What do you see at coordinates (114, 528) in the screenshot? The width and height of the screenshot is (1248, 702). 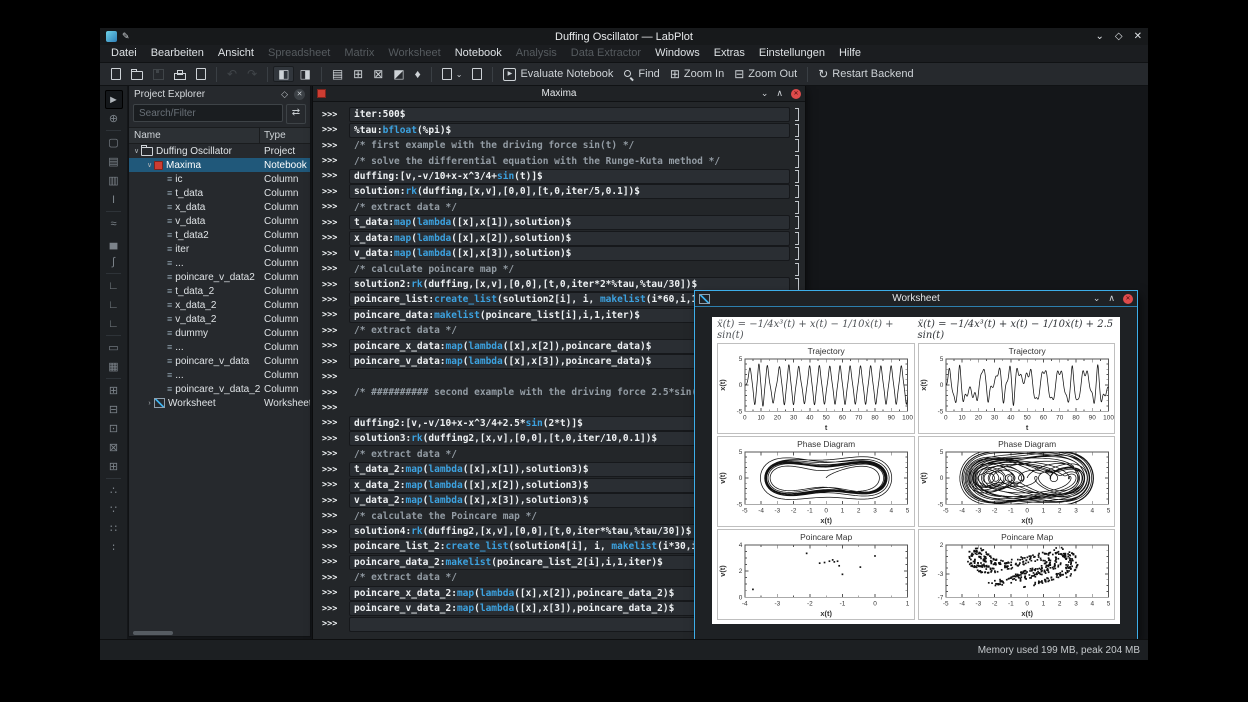 I see `distribute-horizontal-icon: ∷` at bounding box center [114, 528].